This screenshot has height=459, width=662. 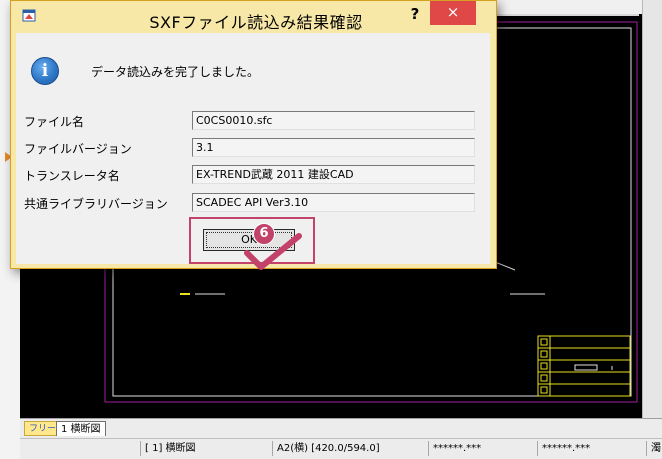 What do you see at coordinates (652, 209) in the screenshot?
I see `vertical-scrollbar` at bounding box center [652, 209].